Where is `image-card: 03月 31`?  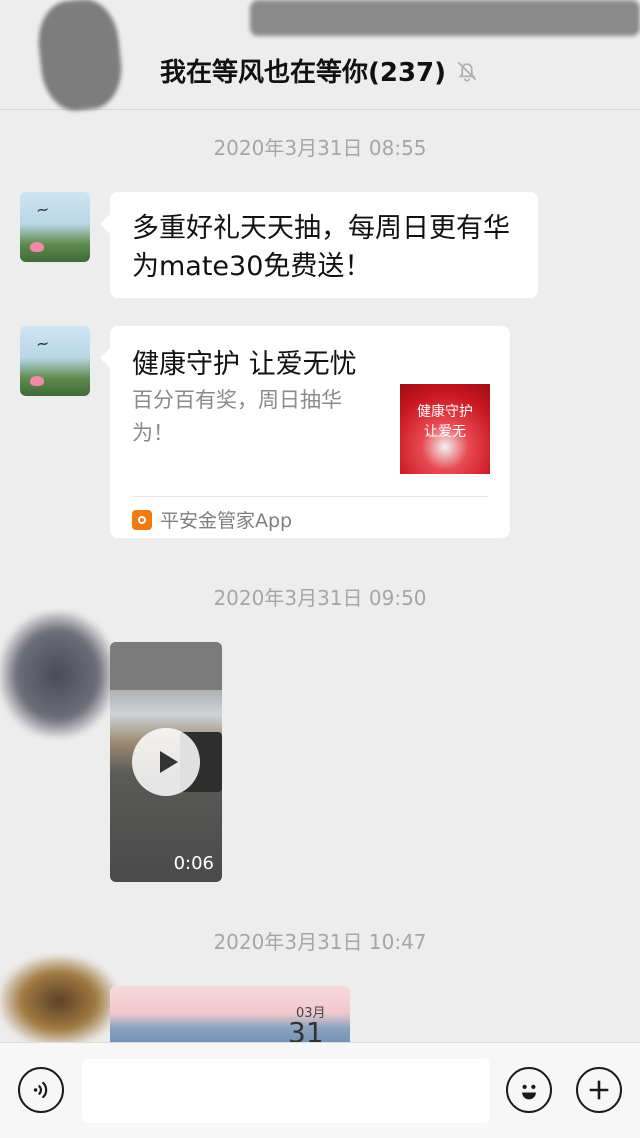 image-card: 03月 31 is located at coordinates (230, 1016).